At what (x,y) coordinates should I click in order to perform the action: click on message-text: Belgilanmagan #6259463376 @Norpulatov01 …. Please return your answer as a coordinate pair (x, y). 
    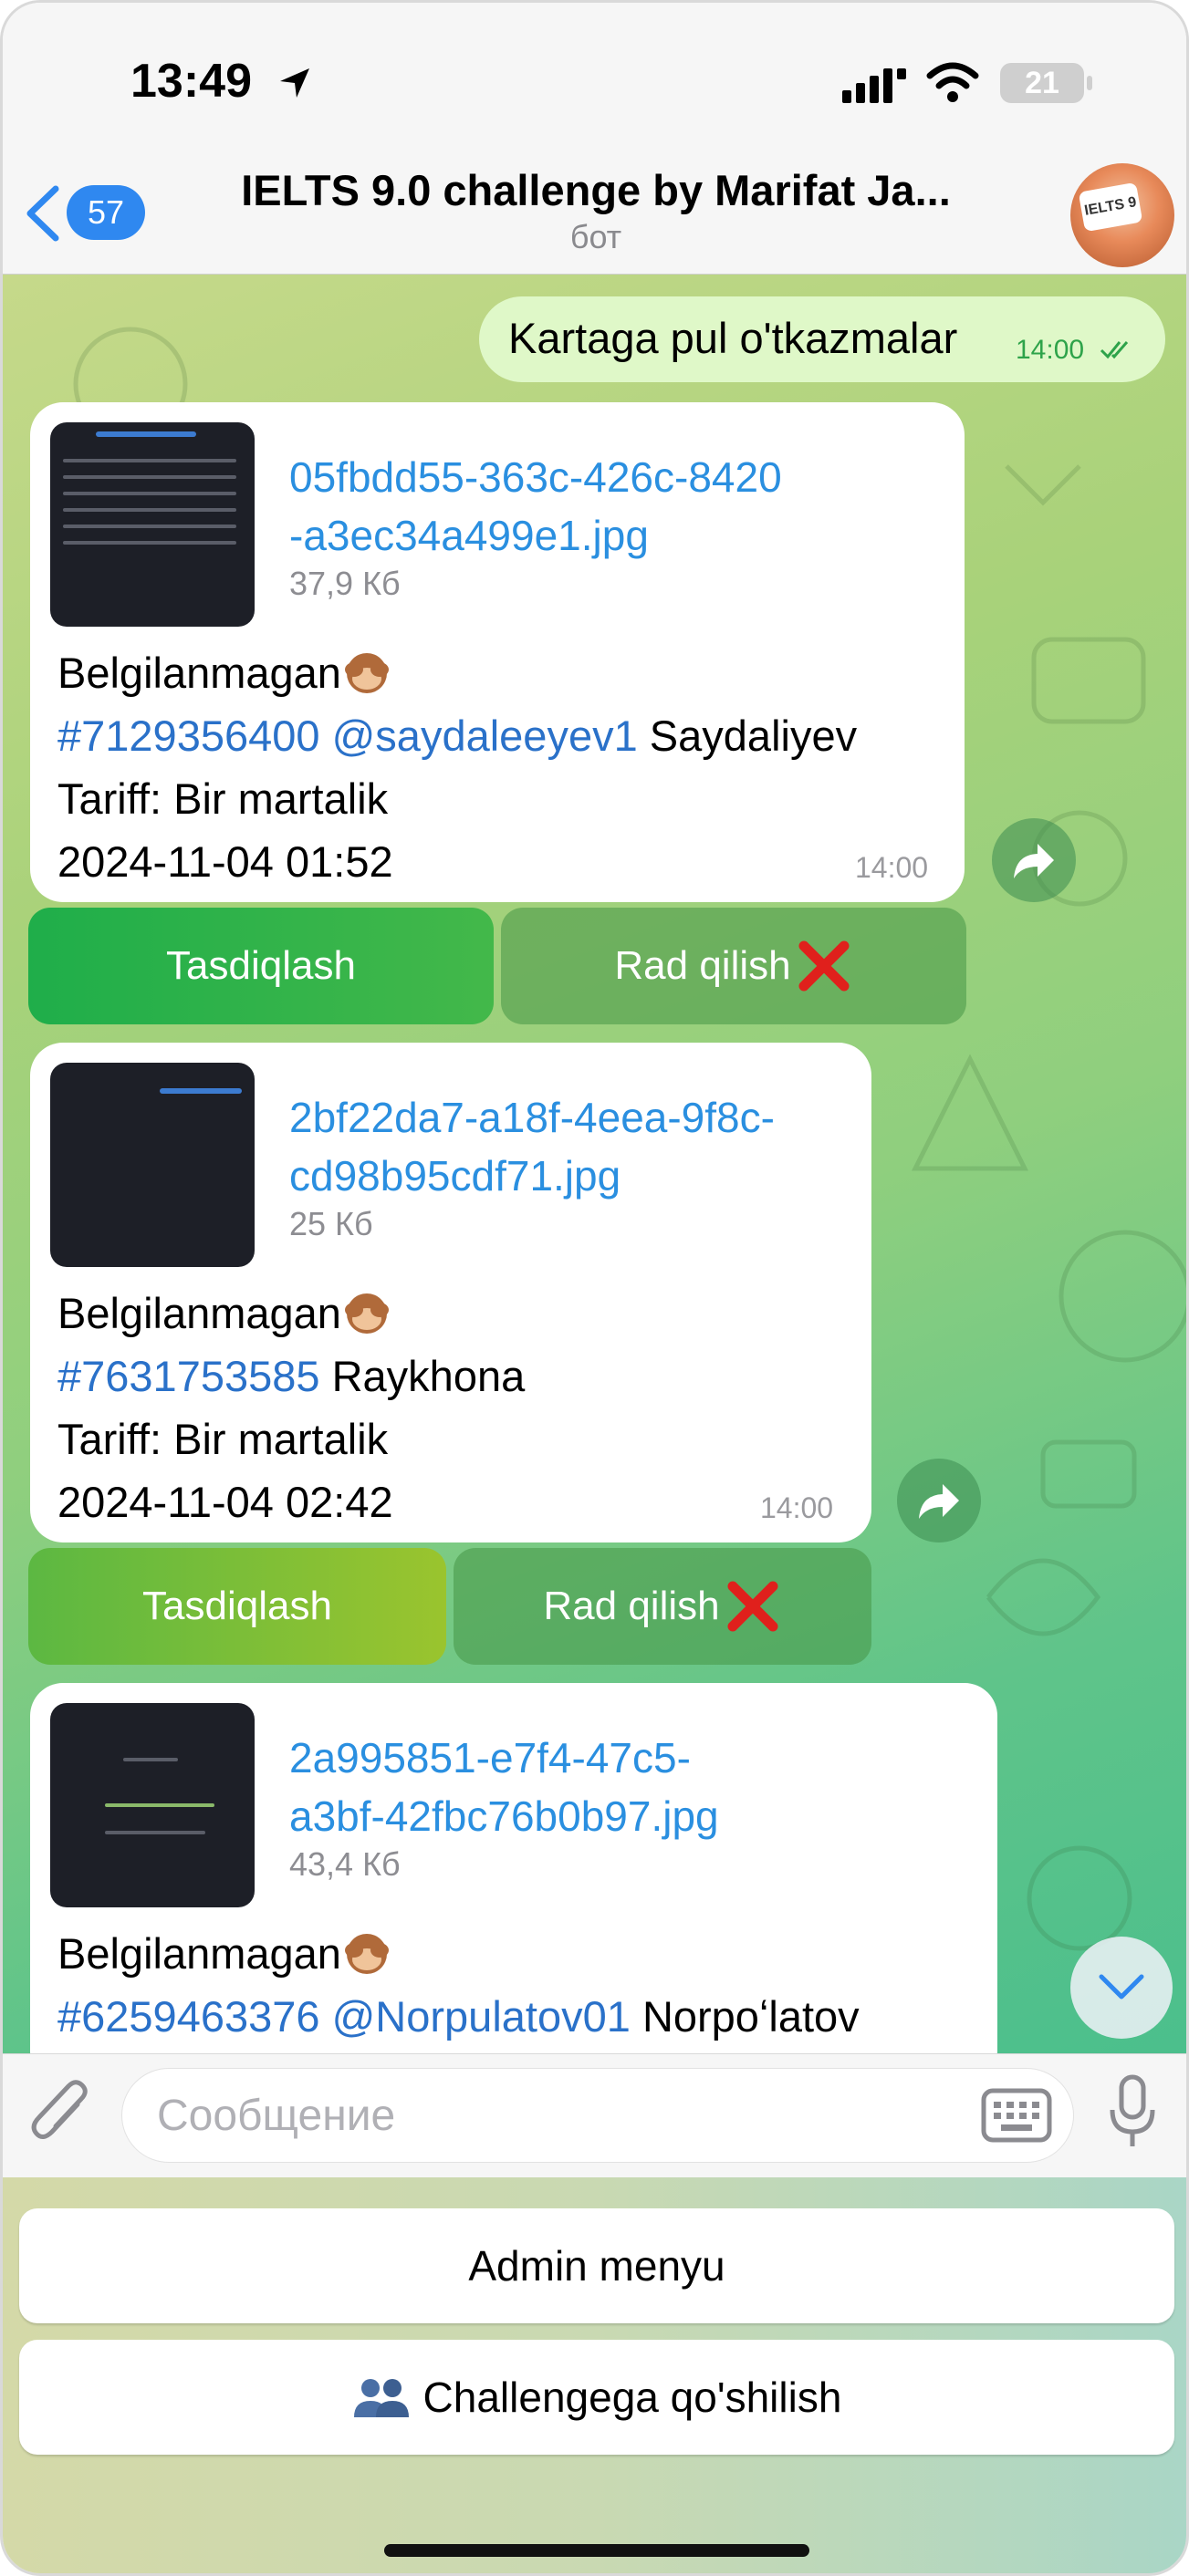
    Looking at the image, I should click on (458, 1985).